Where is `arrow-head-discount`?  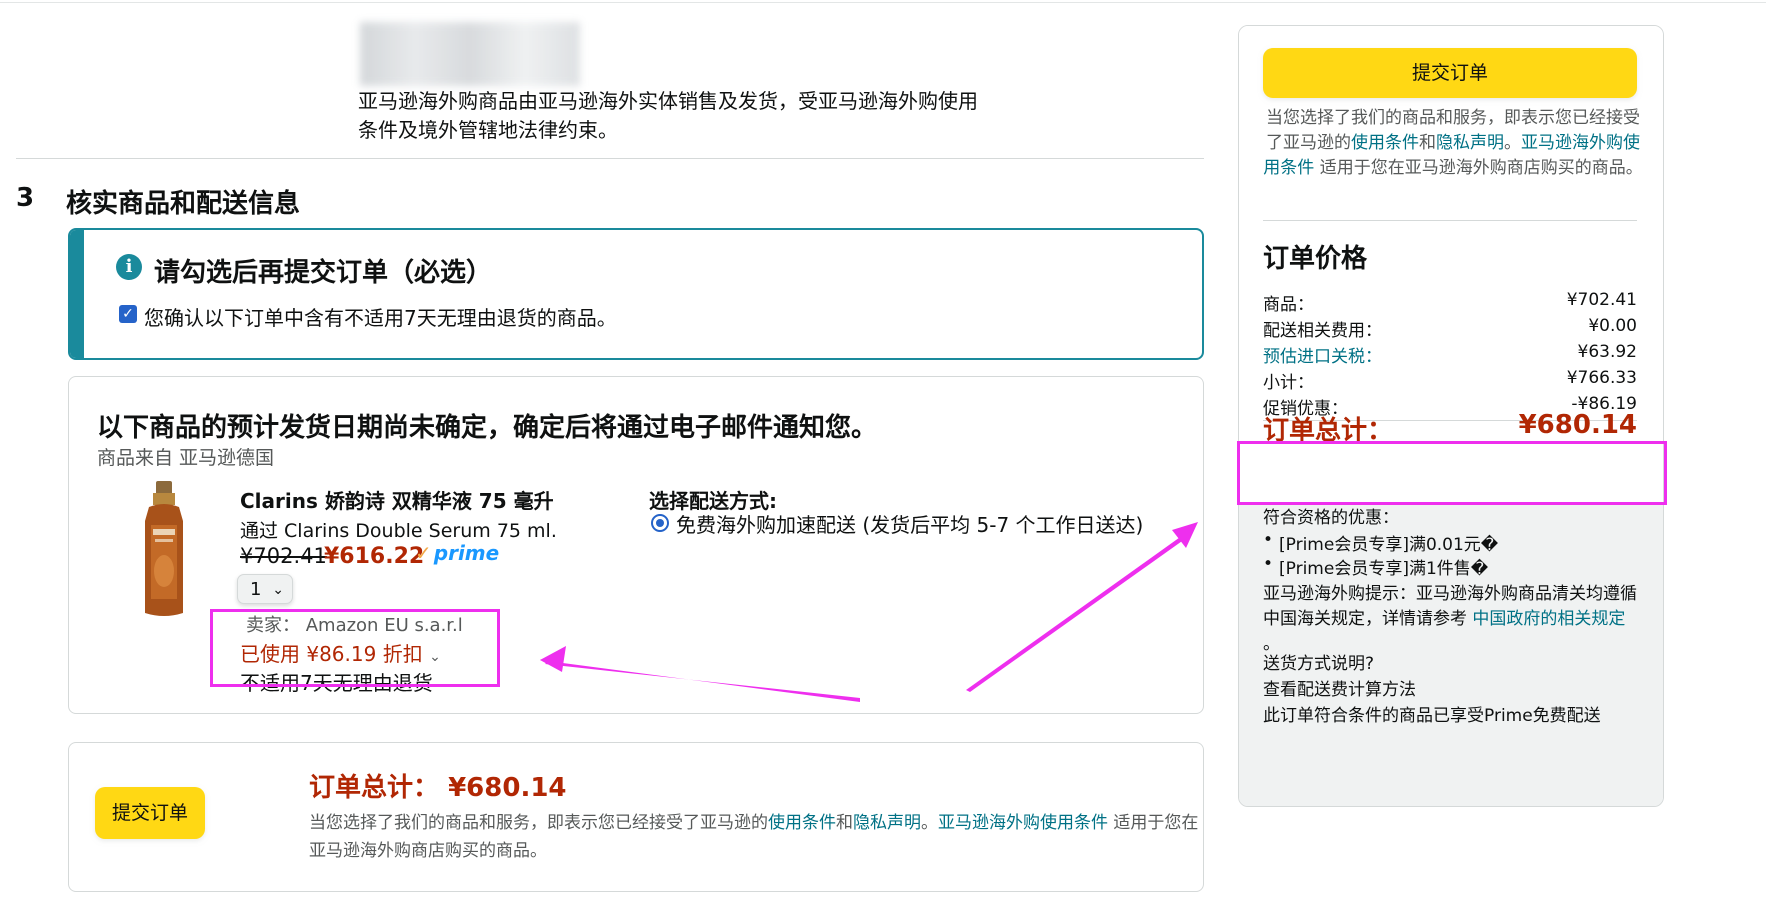
arrow-head-discount is located at coordinates (553, 659).